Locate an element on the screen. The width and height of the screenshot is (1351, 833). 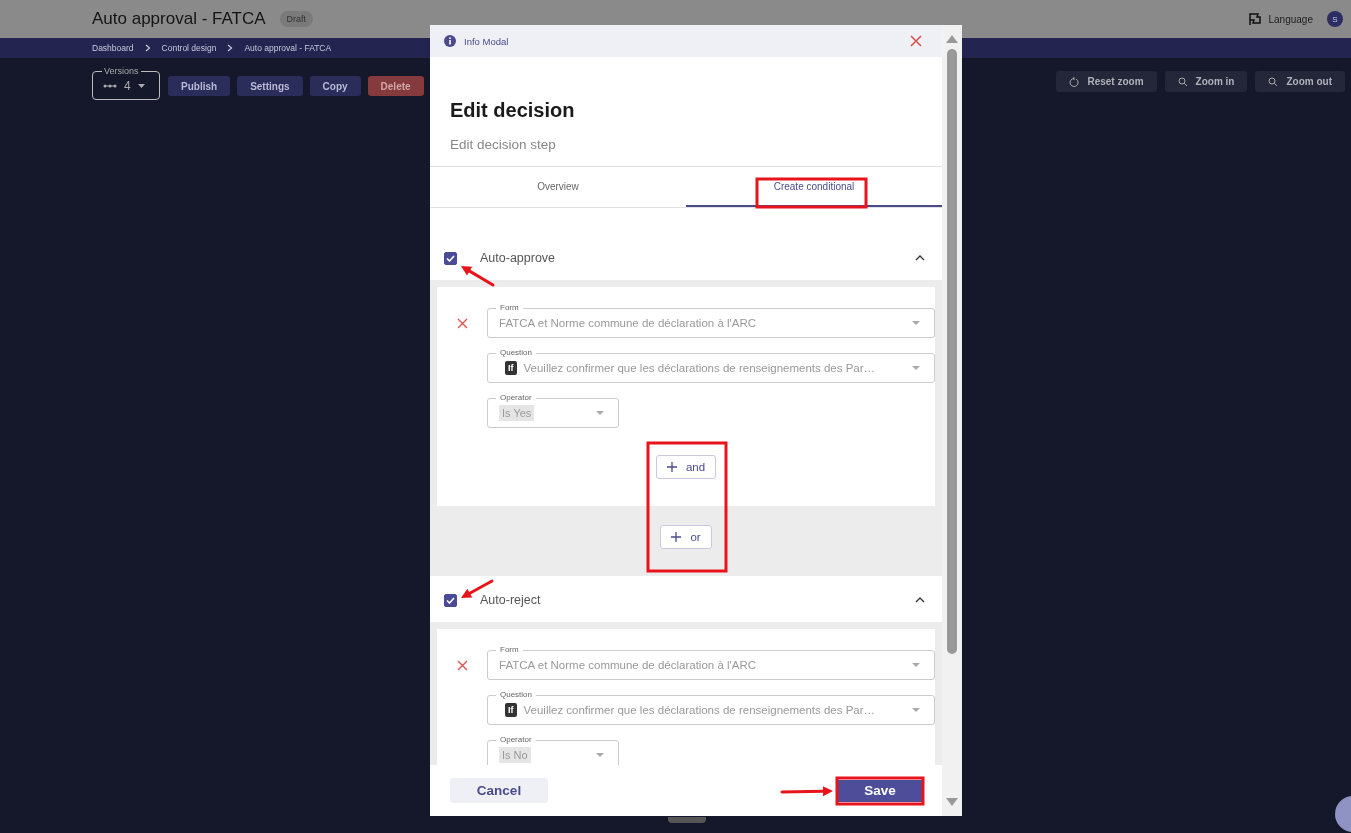
caret-icon is located at coordinates (141, 85).